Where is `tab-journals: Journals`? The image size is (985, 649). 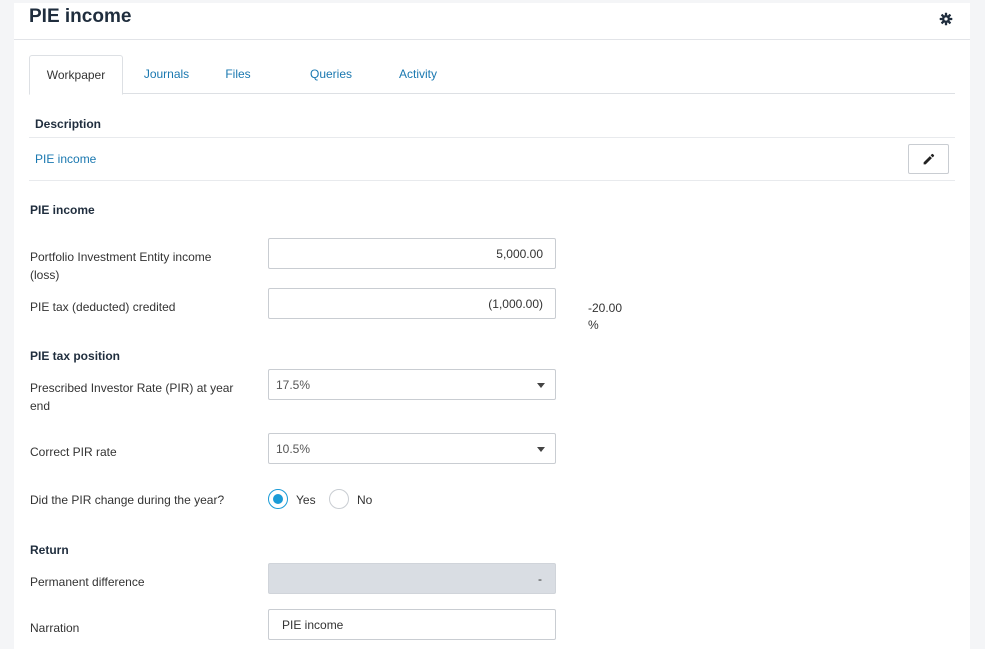
tab-journals: Journals is located at coordinates (166, 74).